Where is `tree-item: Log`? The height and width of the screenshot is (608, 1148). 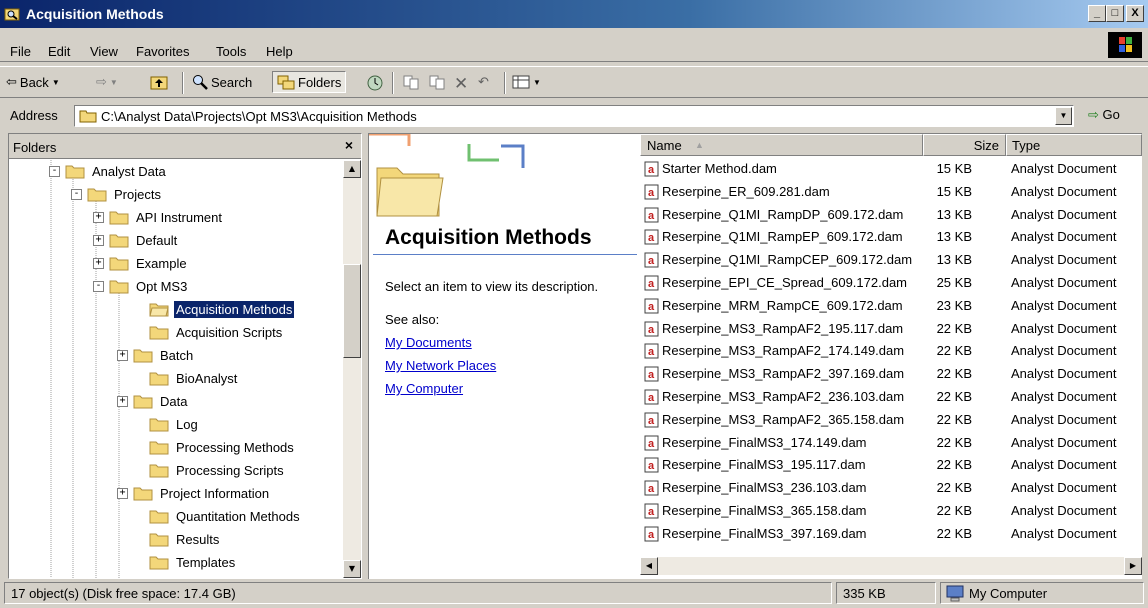
tree-item: Log is located at coordinates (174, 424).